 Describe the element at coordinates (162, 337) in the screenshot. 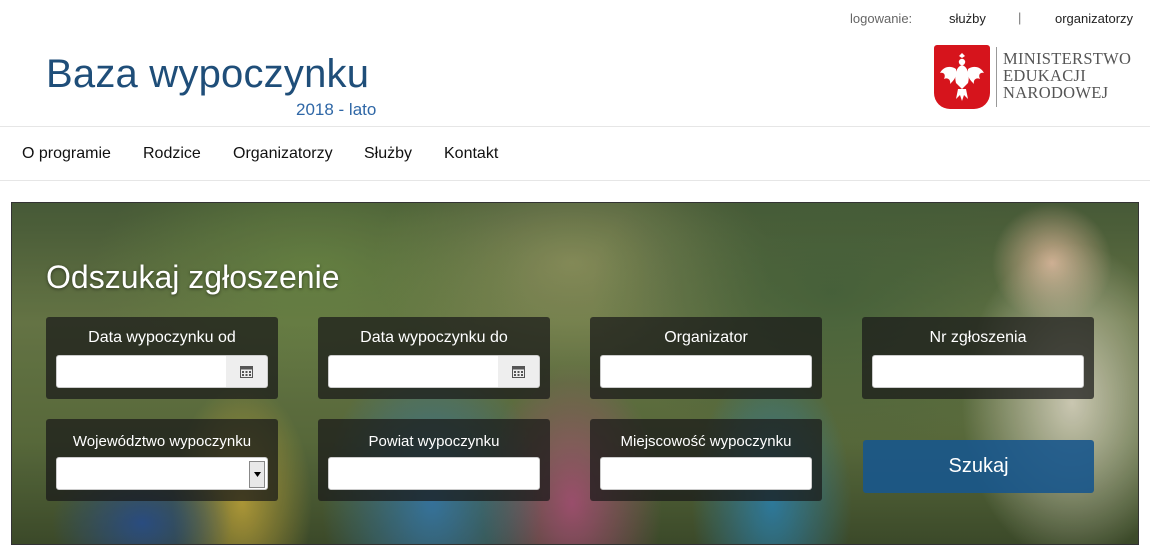

I see `date-from-label: Data wypoczynku od` at that location.